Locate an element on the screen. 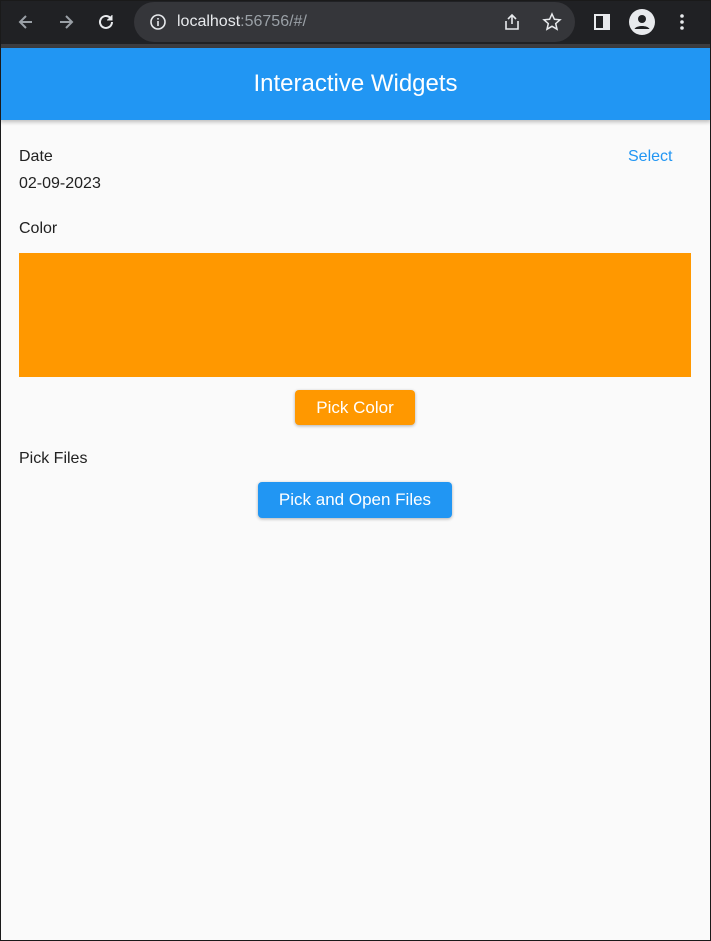 The height and width of the screenshot is (941, 711). menu-icon is located at coordinates (682, 22).